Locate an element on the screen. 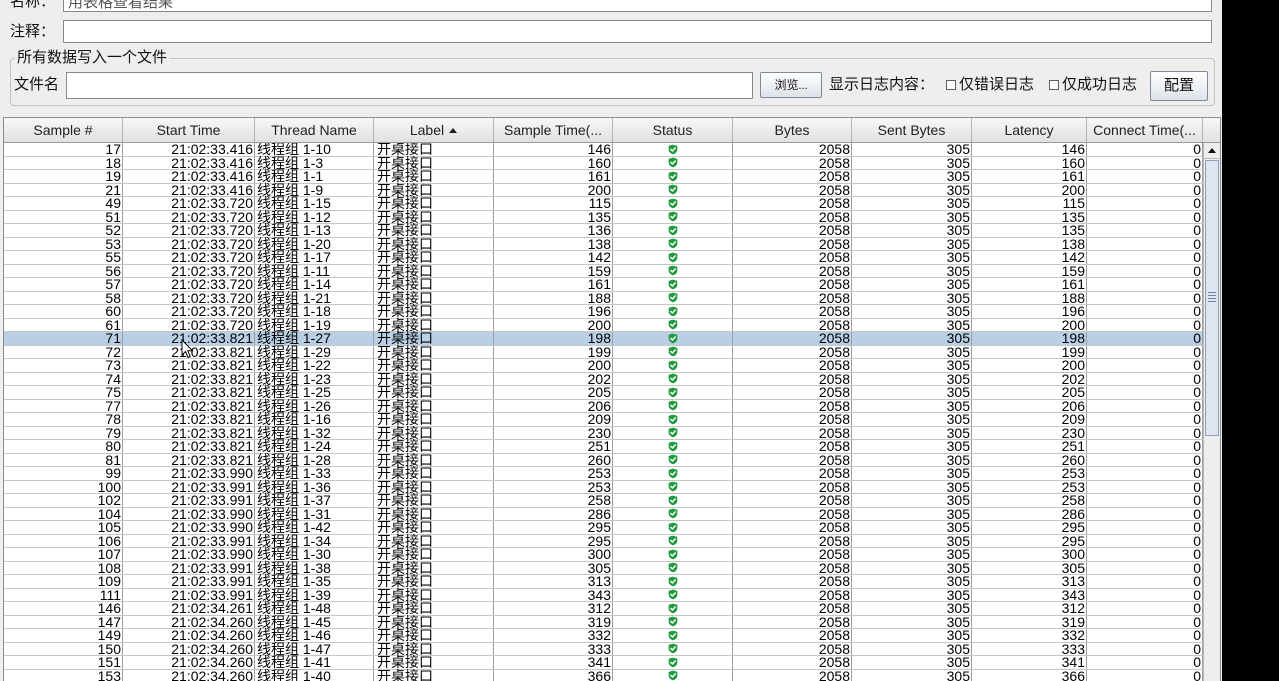  column-header-label-column: Label is located at coordinates (434, 130).